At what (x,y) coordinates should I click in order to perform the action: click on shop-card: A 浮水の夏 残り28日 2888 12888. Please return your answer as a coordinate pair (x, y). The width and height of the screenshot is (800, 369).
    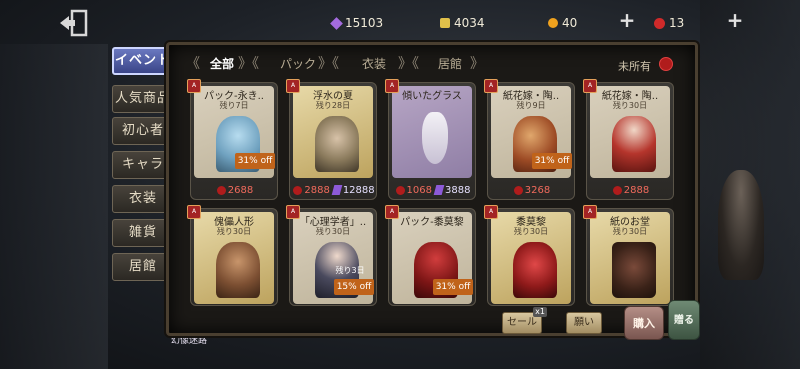
    Looking at the image, I should click on (332, 139).